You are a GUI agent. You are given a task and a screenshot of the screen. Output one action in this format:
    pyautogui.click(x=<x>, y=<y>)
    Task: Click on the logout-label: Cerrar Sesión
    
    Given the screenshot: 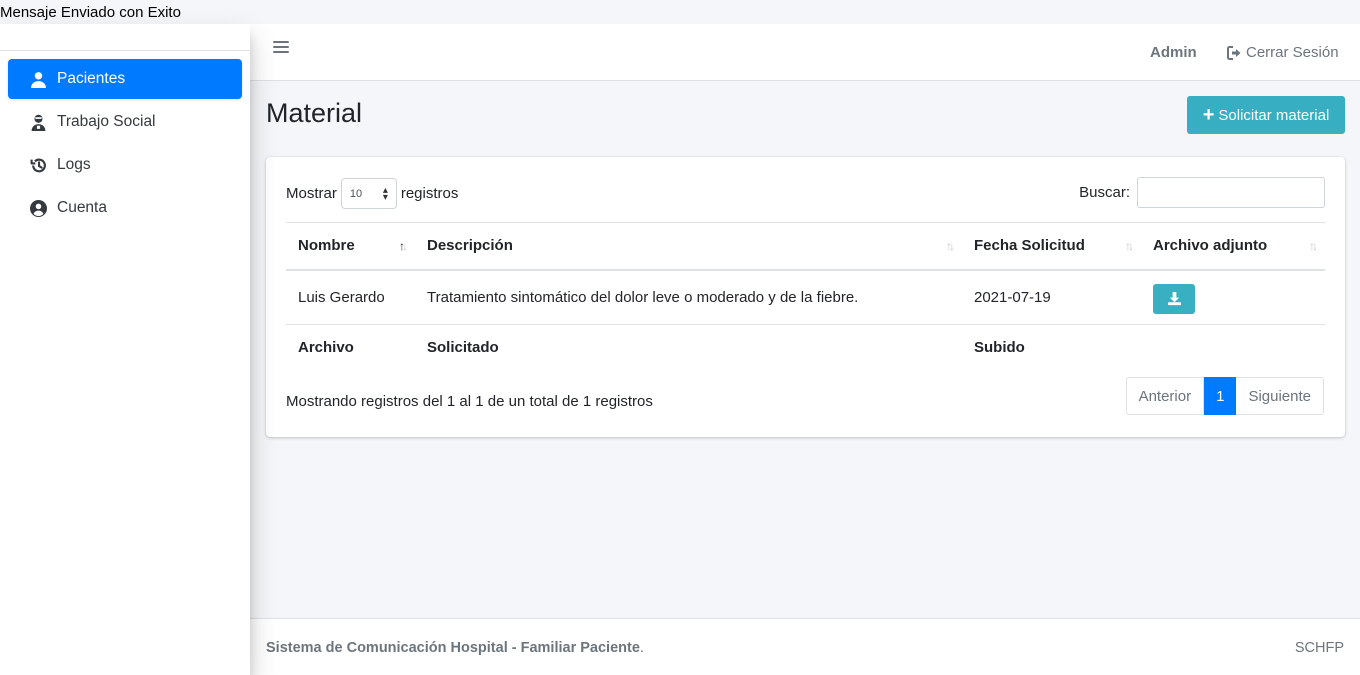 What is the action you would take?
    pyautogui.click(x=1292, y=52)
    